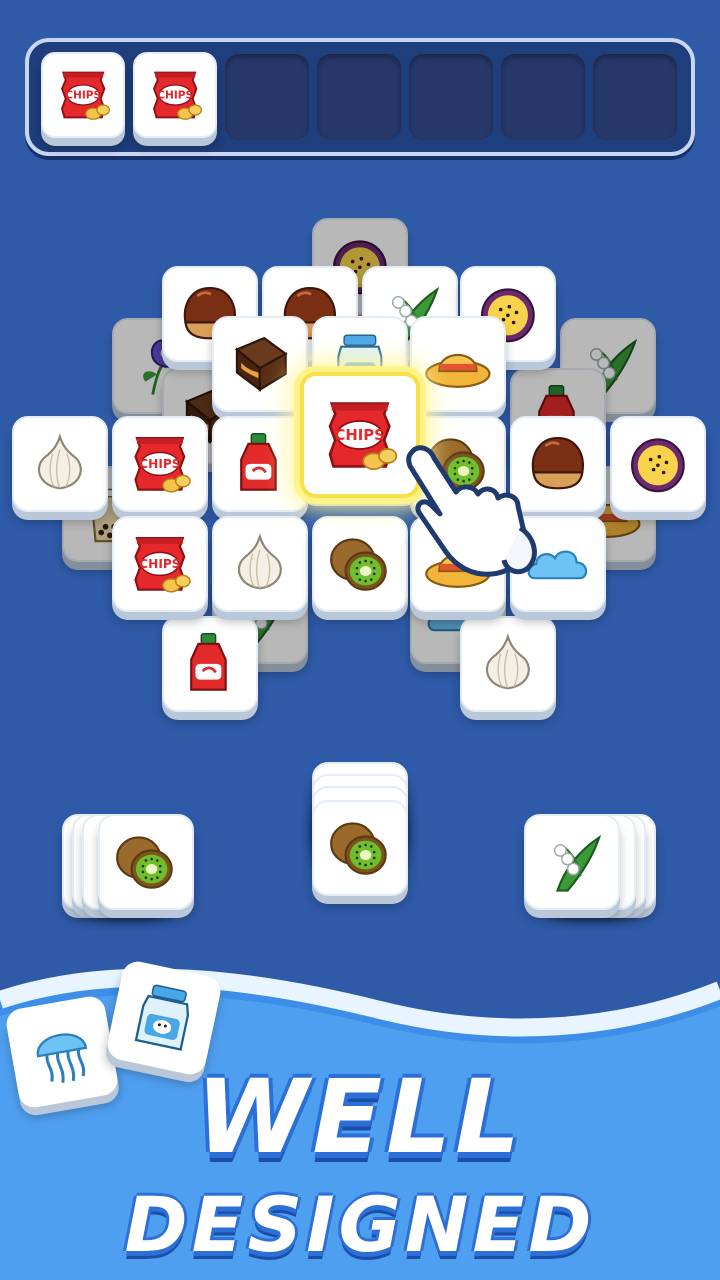 The image size is (720, 1280). I want to click on collection-tray, so click(360, 97).